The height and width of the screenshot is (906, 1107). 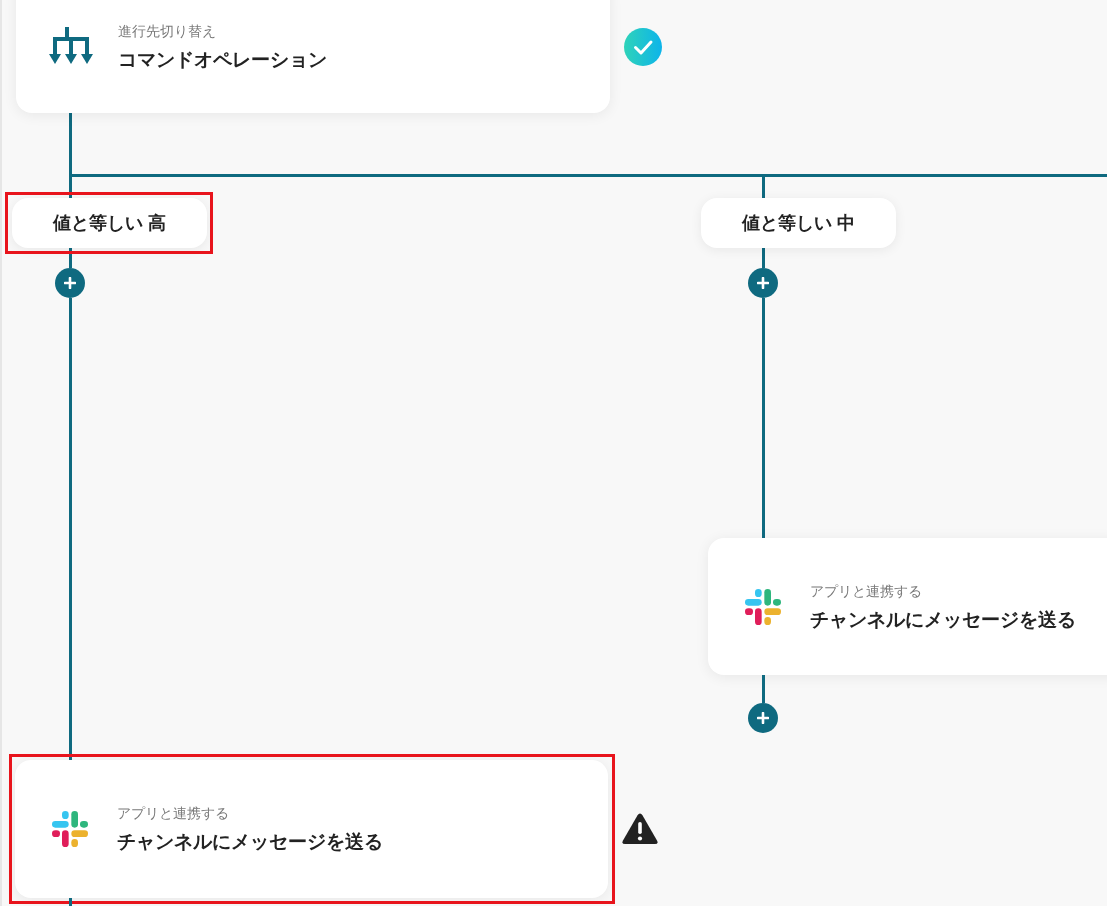 I want to click on branch-condition-label: 値と等しい 中, so click(x=798, y=223).